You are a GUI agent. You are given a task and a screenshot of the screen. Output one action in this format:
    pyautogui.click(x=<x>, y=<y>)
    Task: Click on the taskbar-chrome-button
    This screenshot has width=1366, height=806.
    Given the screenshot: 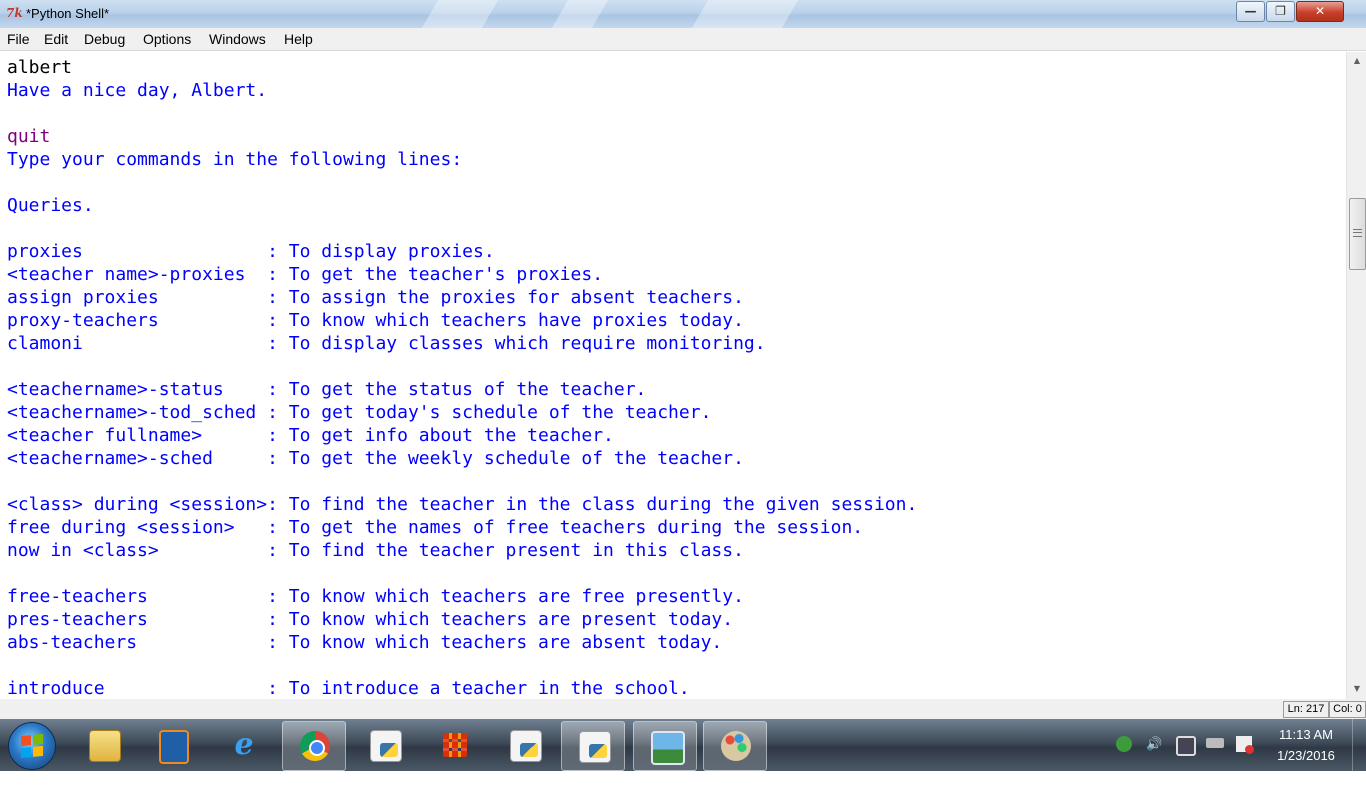 What is the action you would take?
    pyautogui.click(x=314, y=746)
    